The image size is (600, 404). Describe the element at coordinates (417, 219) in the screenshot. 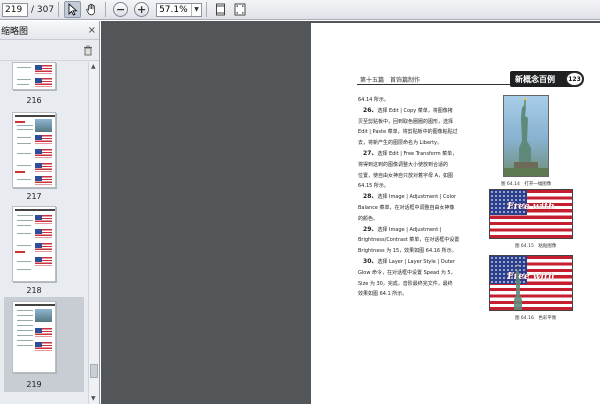

I see `paragraph-line: 的颜色。` at that location.